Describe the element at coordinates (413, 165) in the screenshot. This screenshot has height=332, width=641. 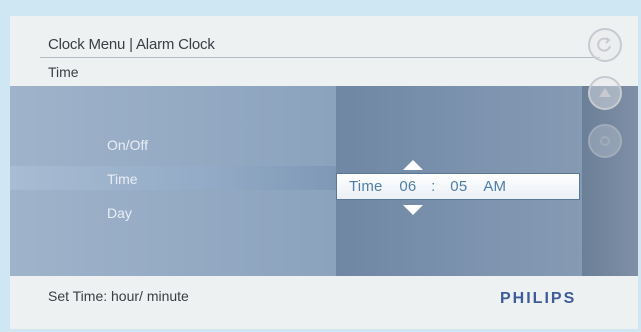
I see `increase-arrow-icon` at that location.